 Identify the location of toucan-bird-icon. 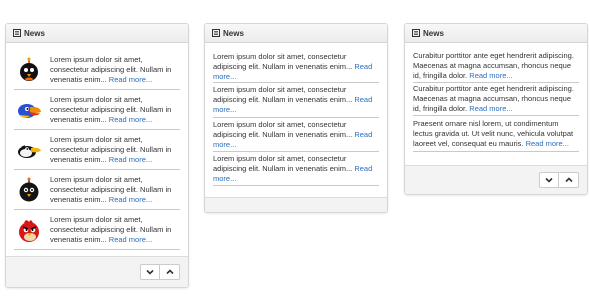
(29, 110).